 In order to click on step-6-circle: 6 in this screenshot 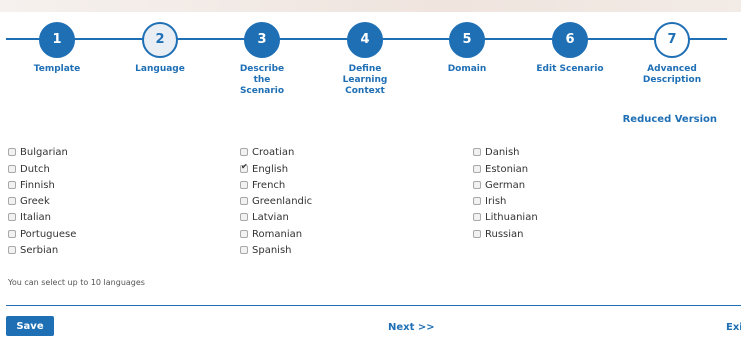, I will do `click(570, 40)`.